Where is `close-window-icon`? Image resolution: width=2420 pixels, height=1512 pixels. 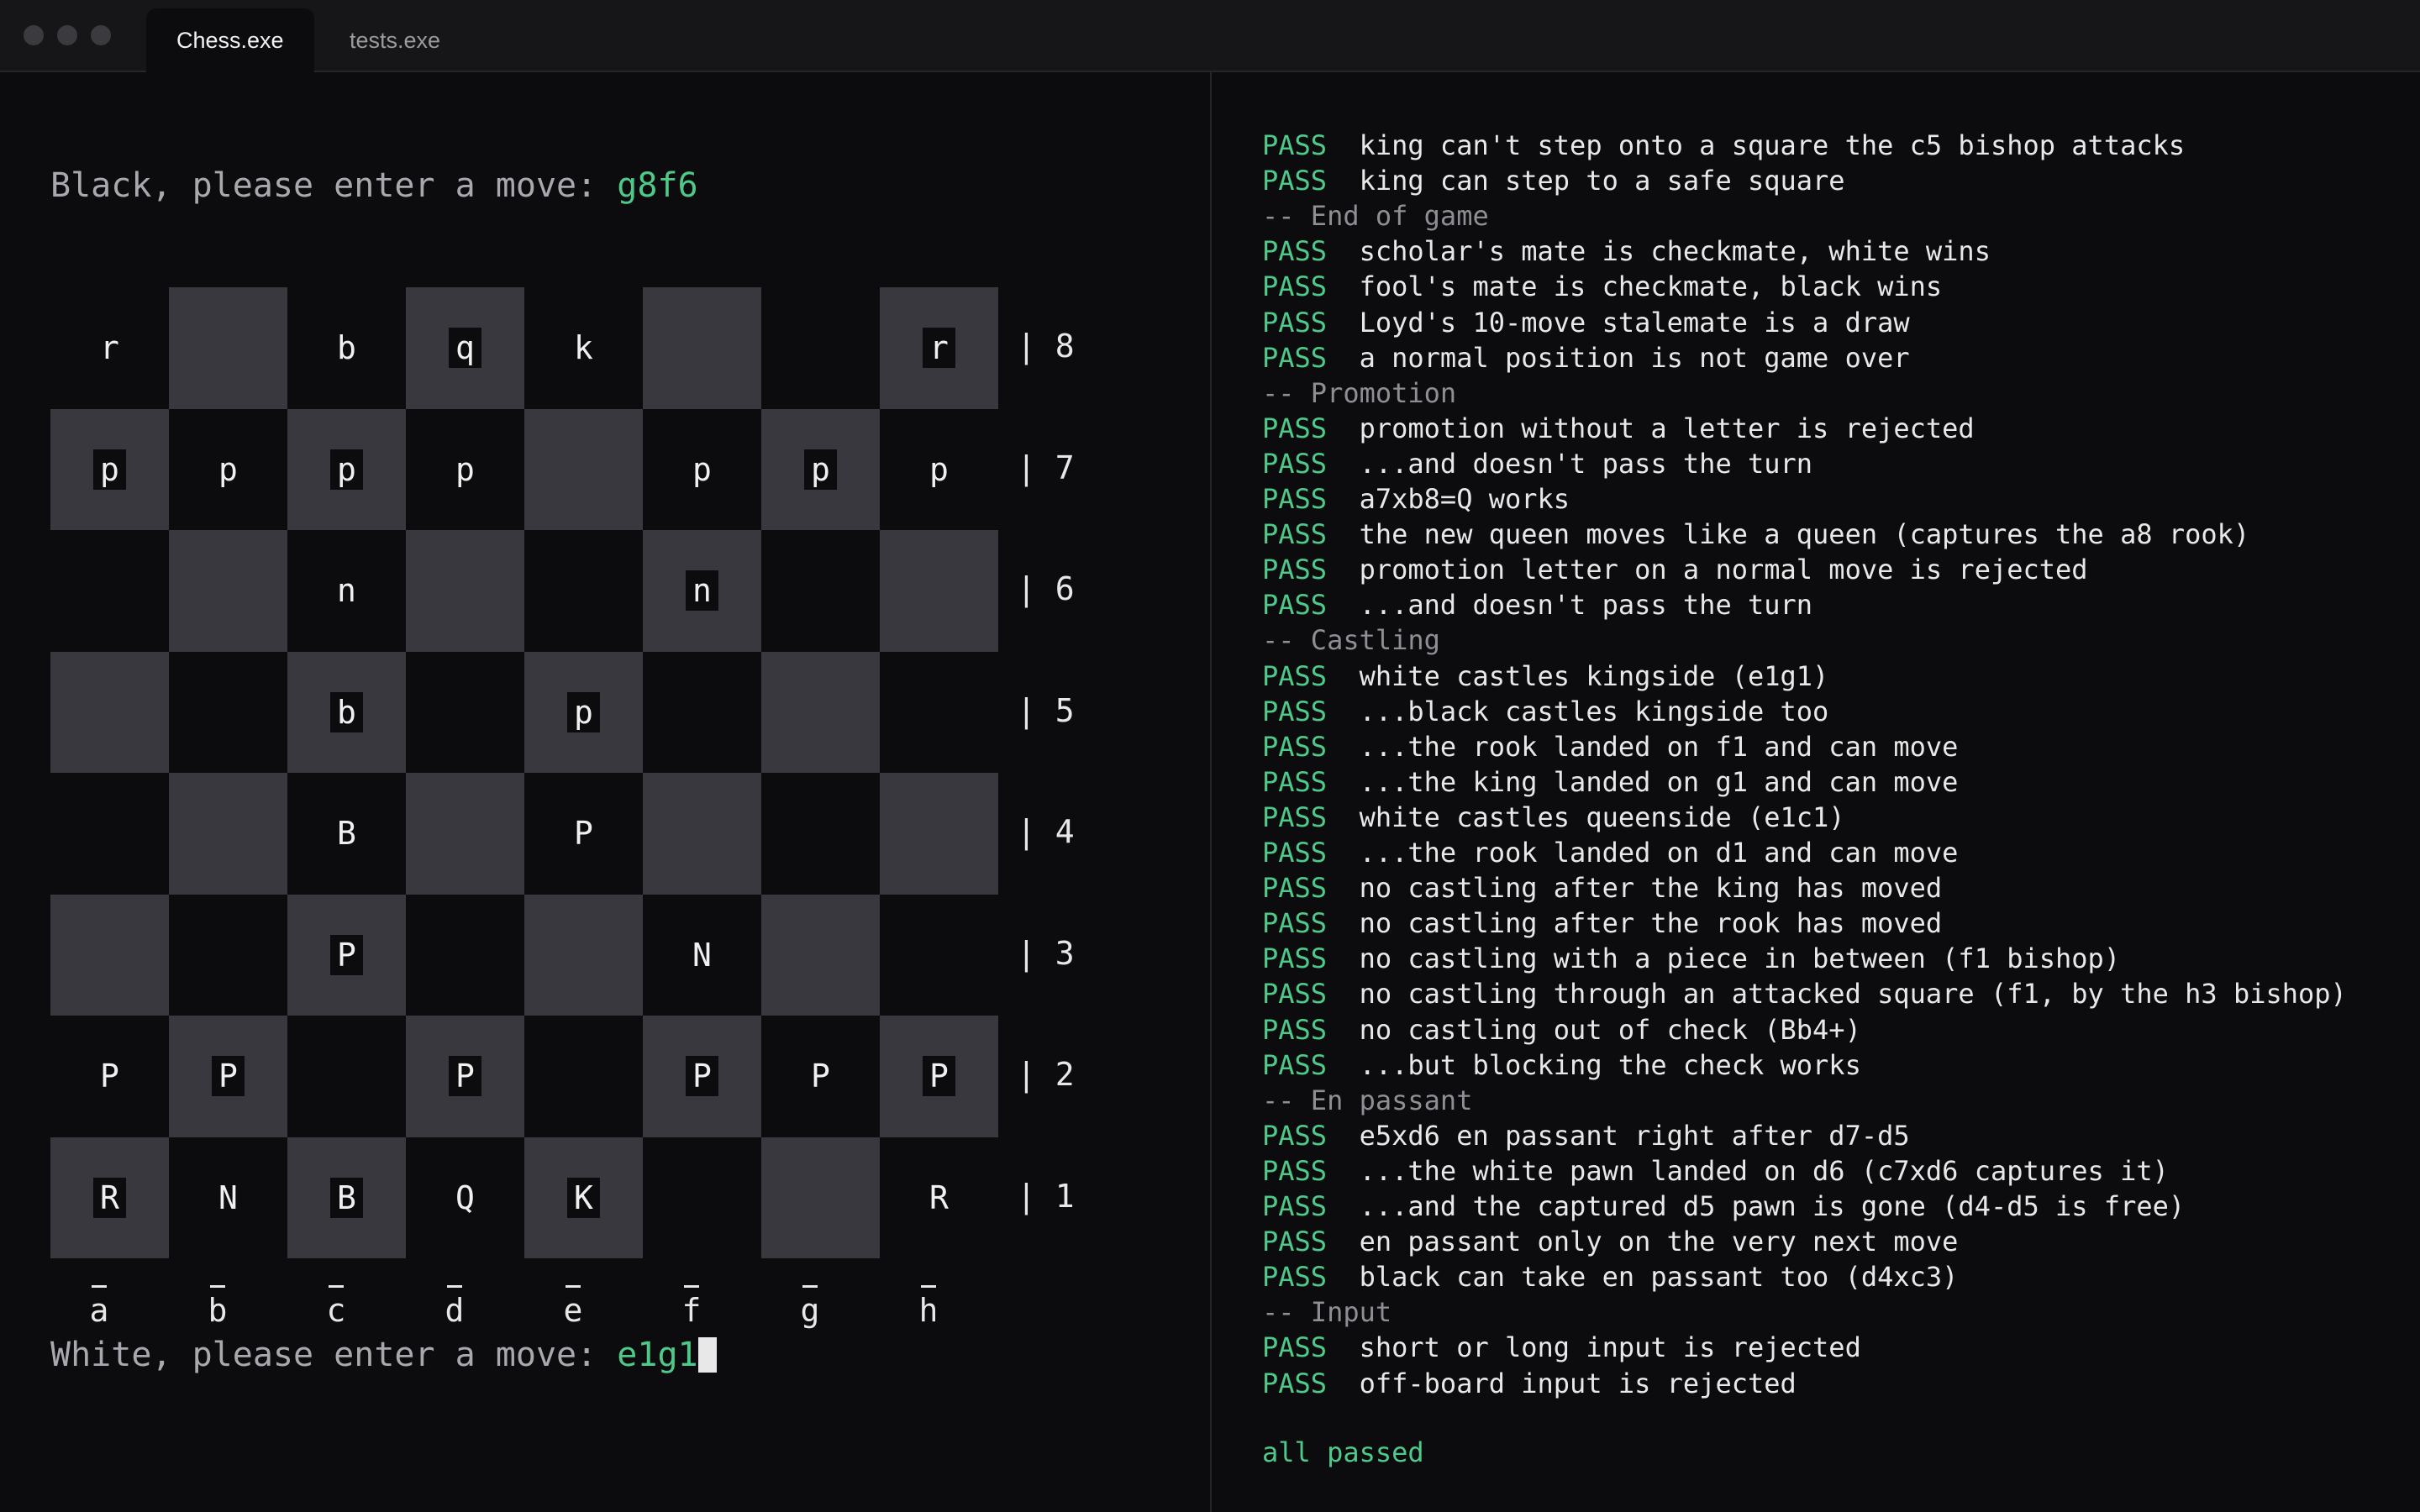
close-window-icon is located at coordinates (34, 35).